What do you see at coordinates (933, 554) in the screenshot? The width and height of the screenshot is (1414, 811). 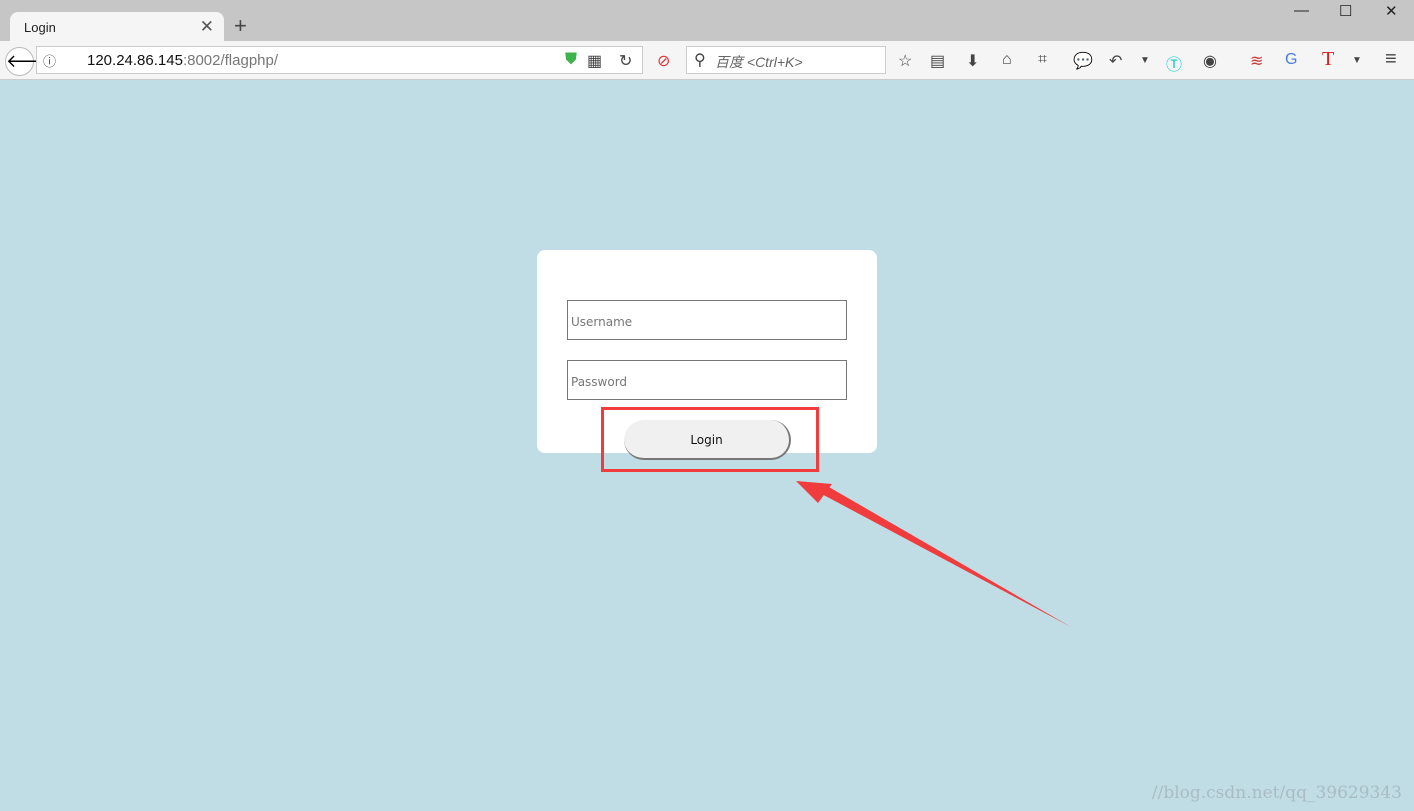 I see `annotation-arrow` at bounding box center [933, 554].